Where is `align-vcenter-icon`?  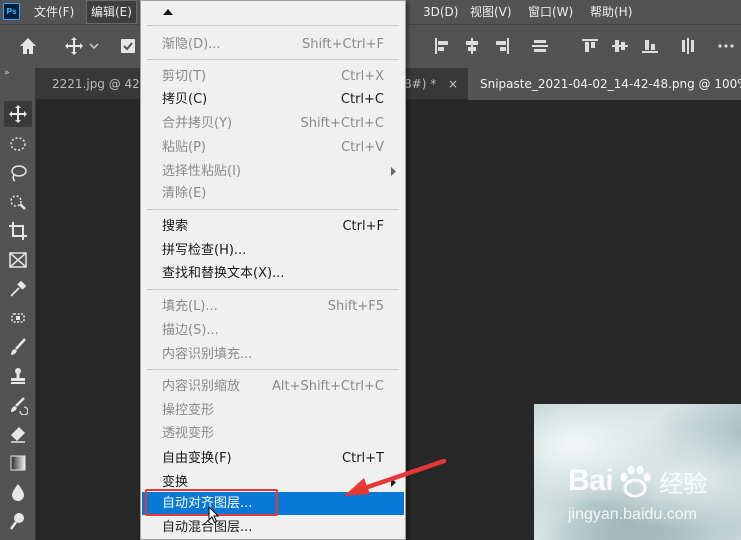
align-vcenter-icon is located at coordinates (620, 46).